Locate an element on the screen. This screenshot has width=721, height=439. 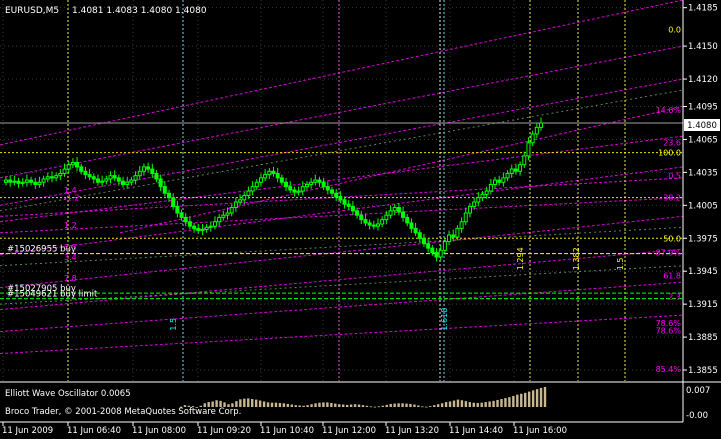
fib-level-label: 87.9% is located at coordinates (669, 253).